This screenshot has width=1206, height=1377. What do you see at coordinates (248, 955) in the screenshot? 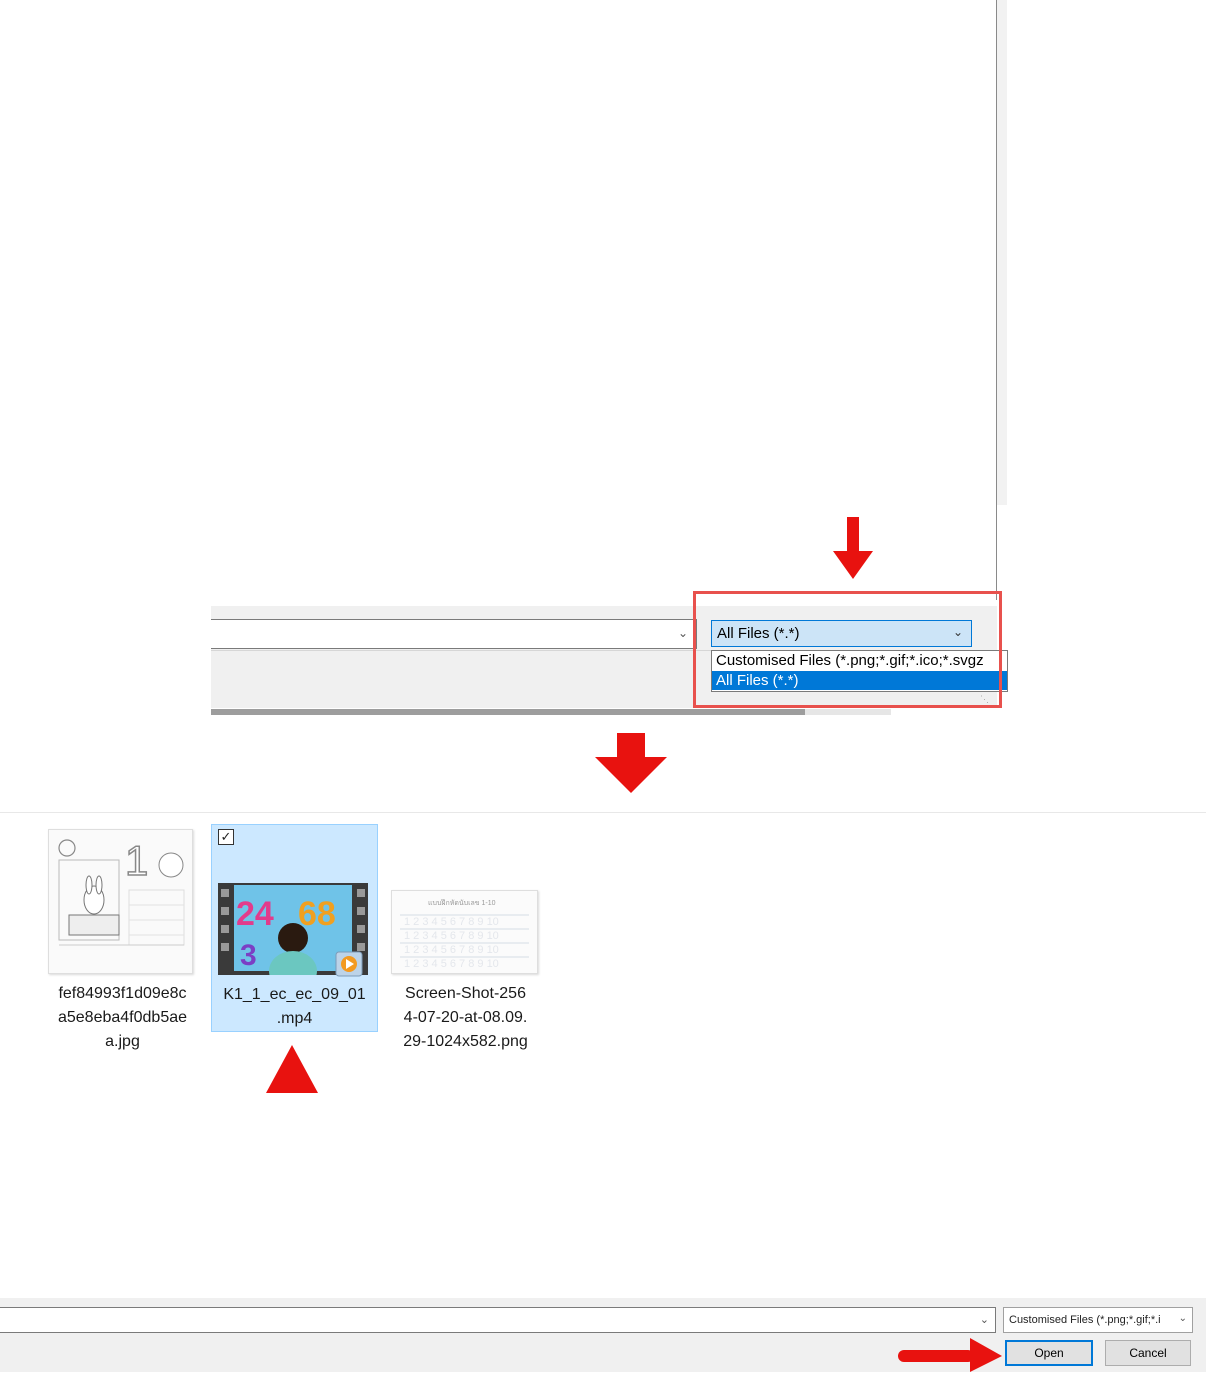
I see `svg-text: 3` at bounding box center [248, 955].